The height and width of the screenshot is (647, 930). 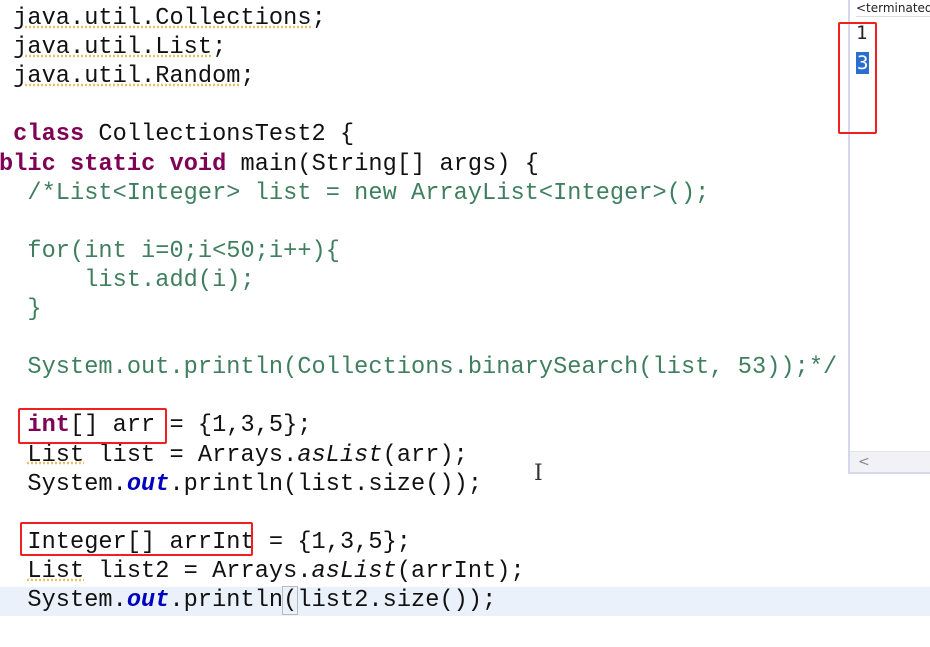 I want to click on code-token: blic static void, so click(x=113, y=164).